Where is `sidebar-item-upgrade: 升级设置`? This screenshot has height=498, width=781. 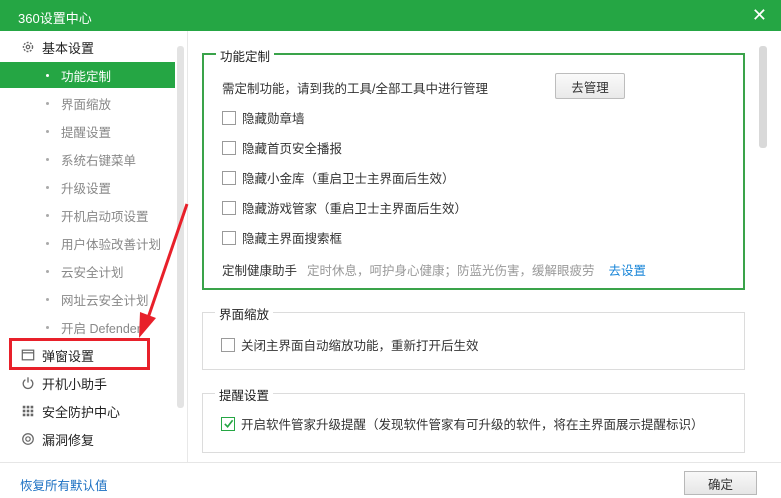 sidebar-item-upgrade: 升级设置 is located at coordinates (87, 187).